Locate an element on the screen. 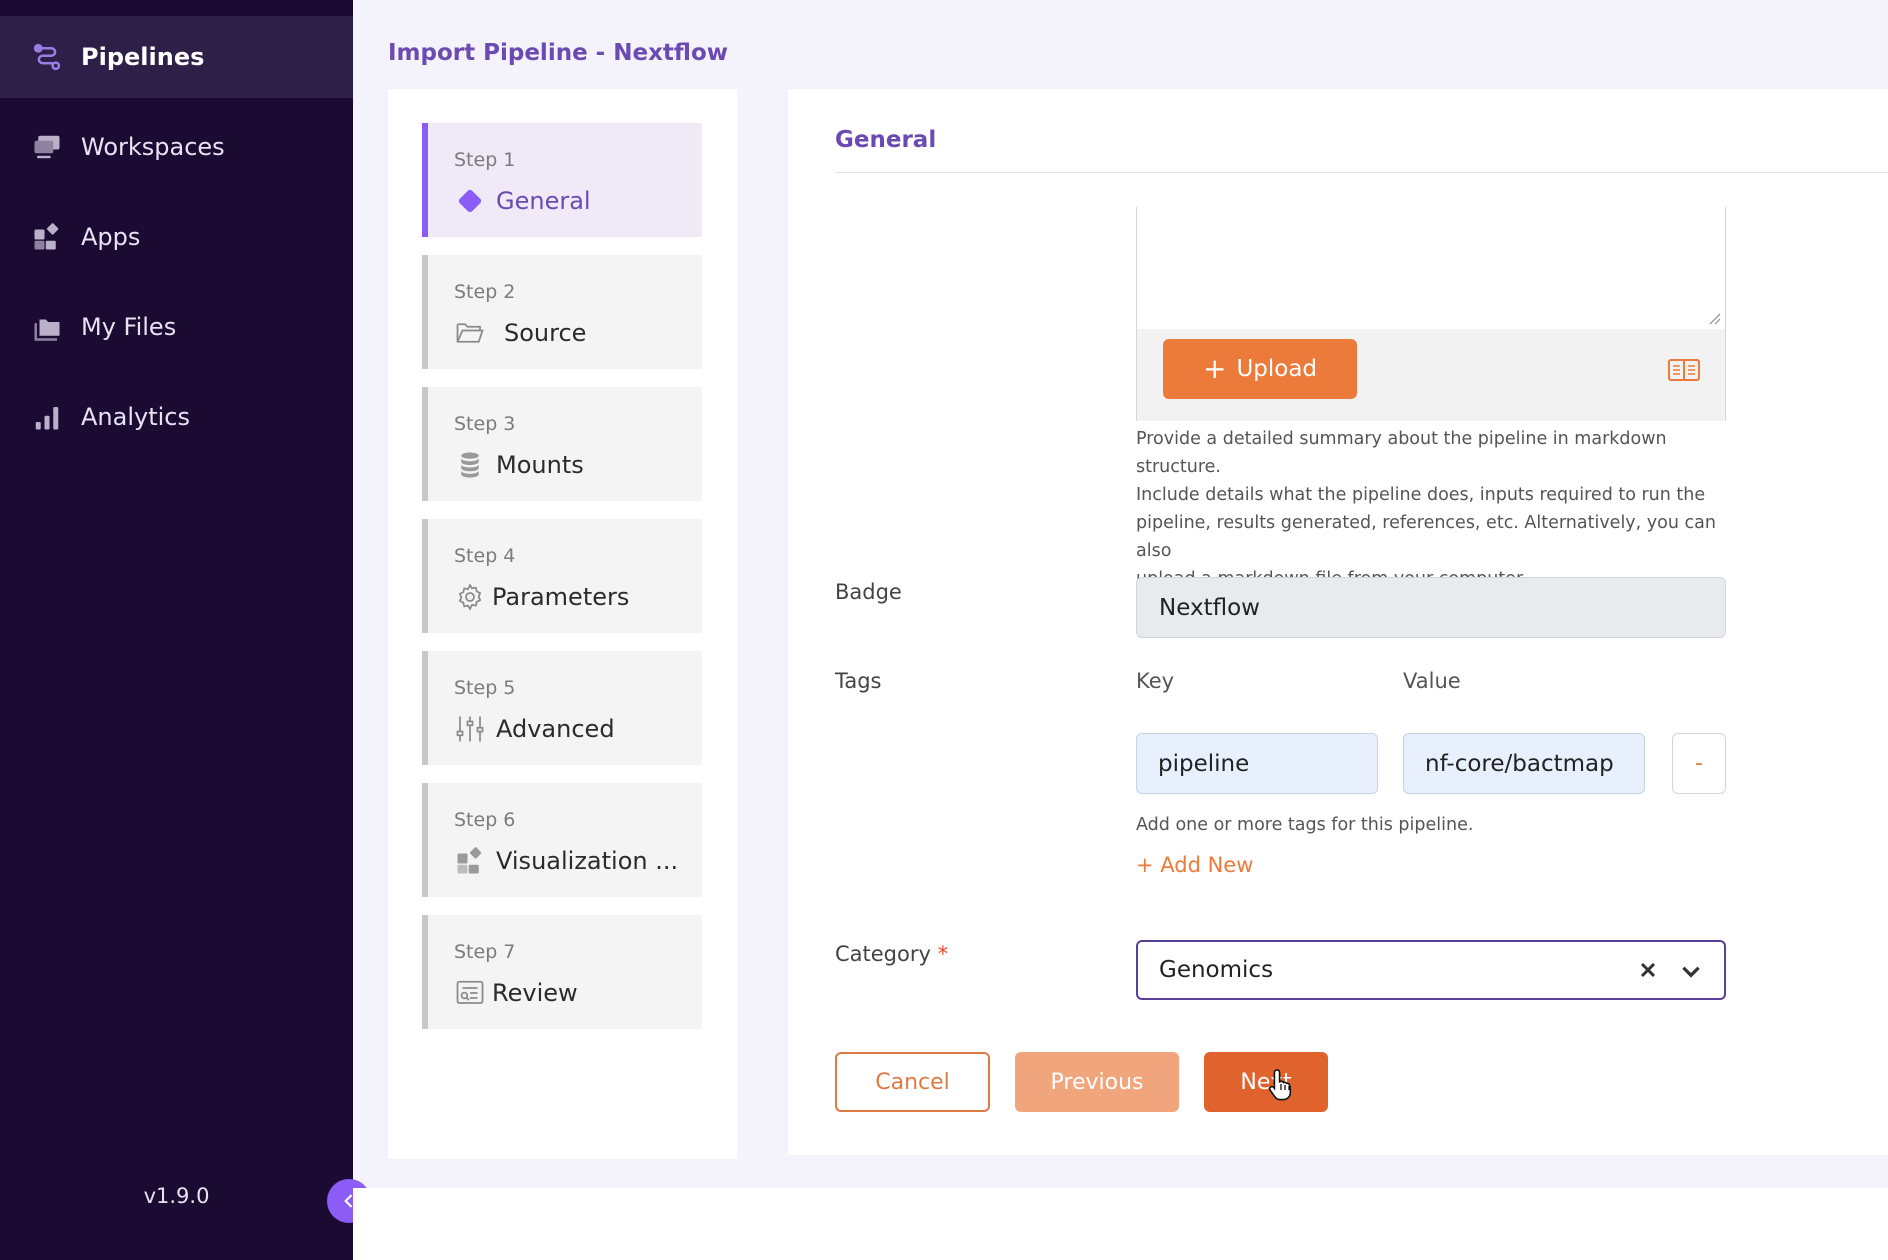  step-number: Step 5 is located at coordinates (485, 688).